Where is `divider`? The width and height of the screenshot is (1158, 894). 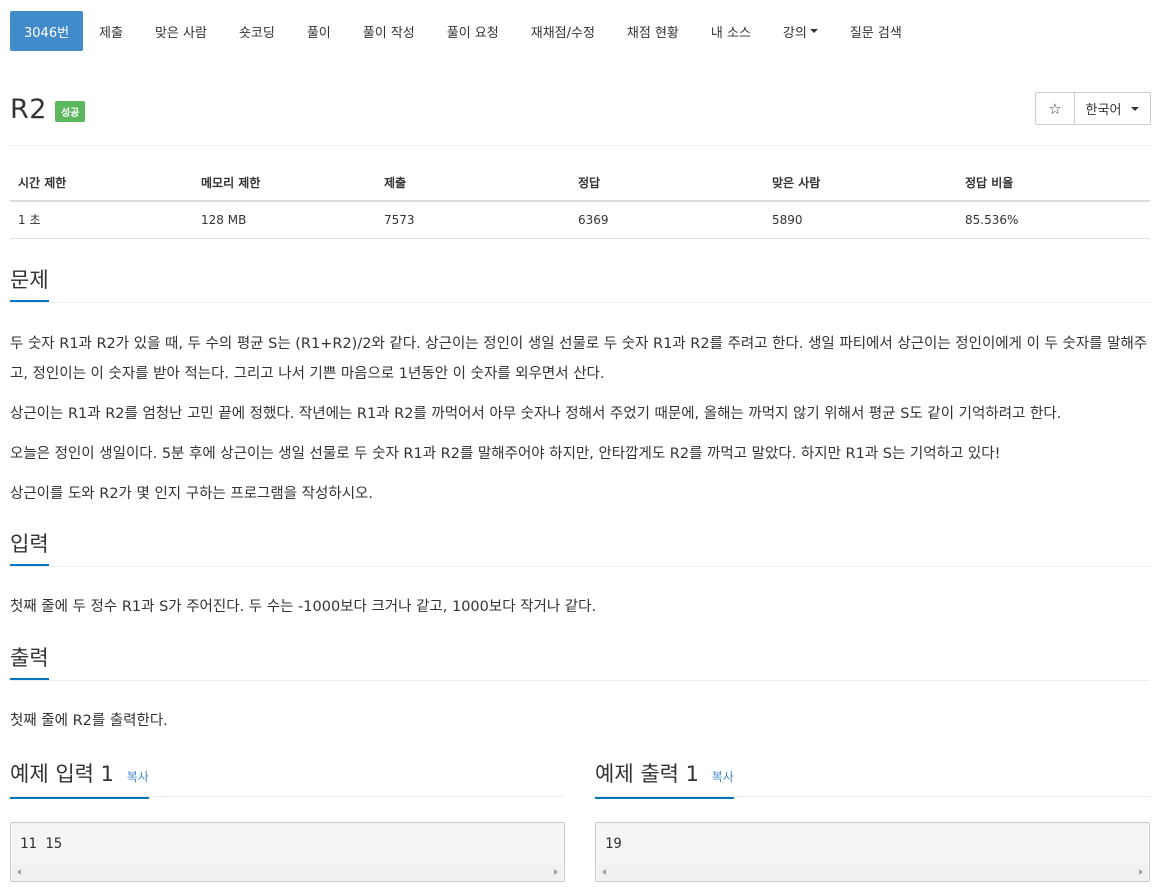 divider is located at coordinates (580, 145).